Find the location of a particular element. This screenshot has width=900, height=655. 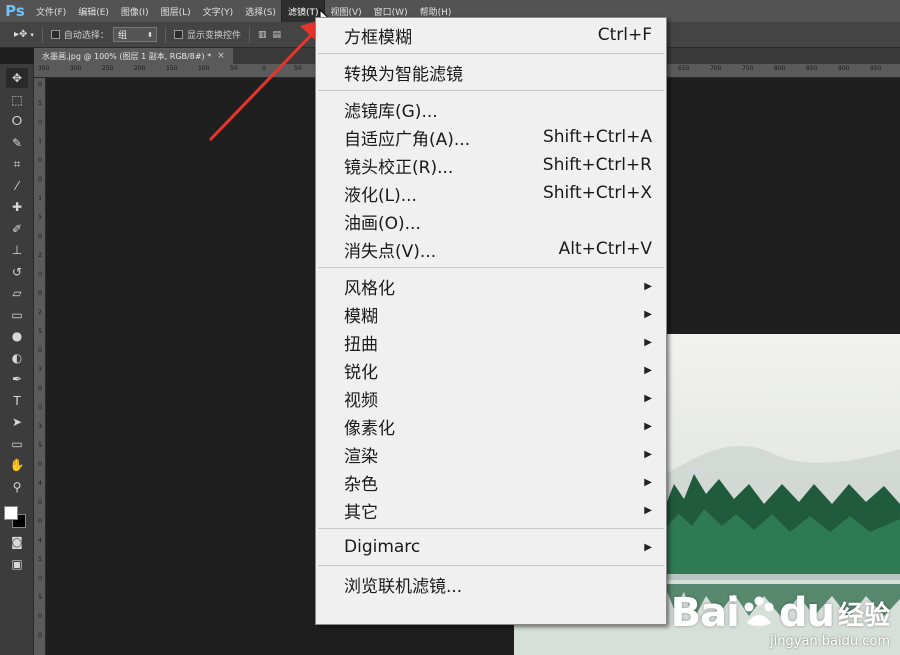

keyboard-shortcut: Alt+Ctrl+V is located at coordinates (605, 249).